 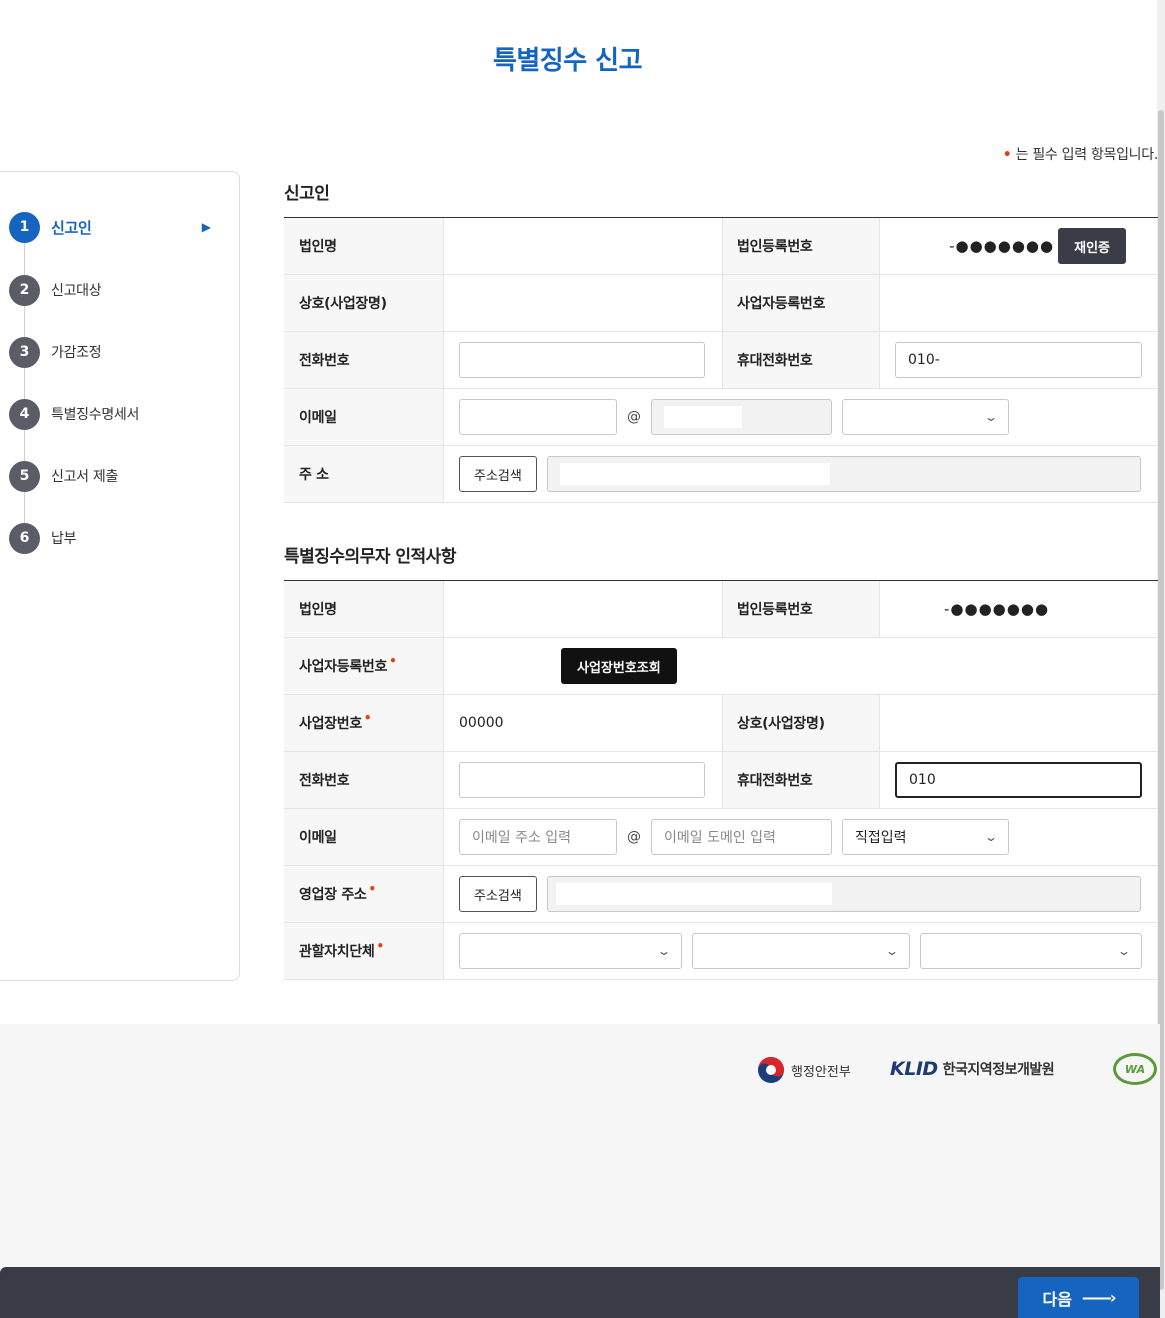 What do you see at coordinates (76, 353) in the screenshot?
I see `step-label: 가감조정` at bounding box center [76, 353].